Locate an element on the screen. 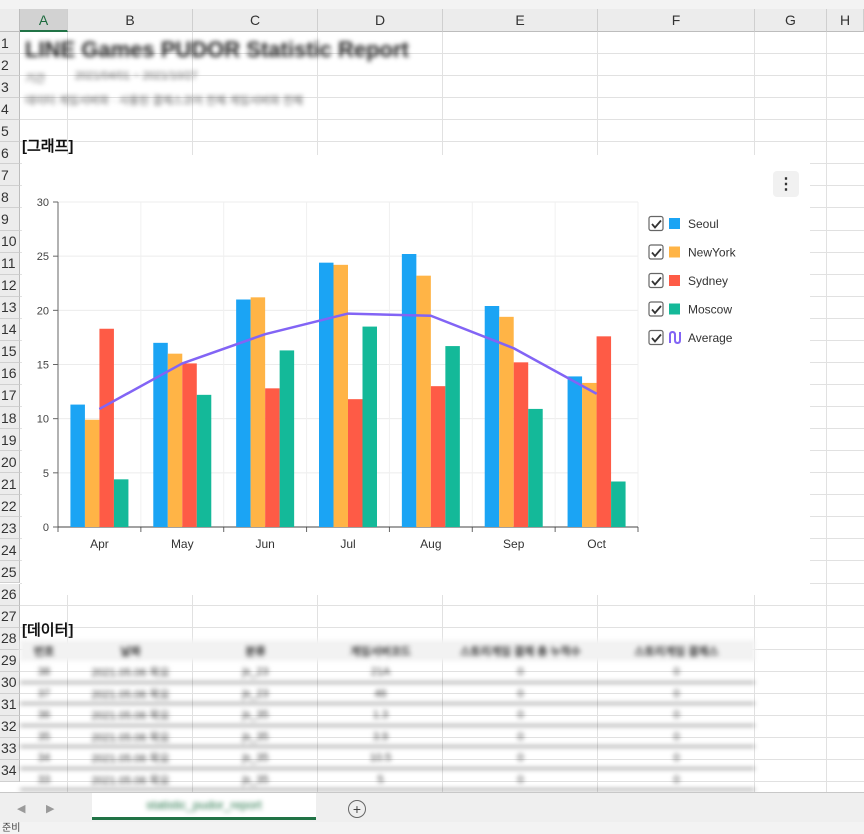 This screenshot has height=834, width=864. table-cell: 21A is located at coordinates (380, 672).